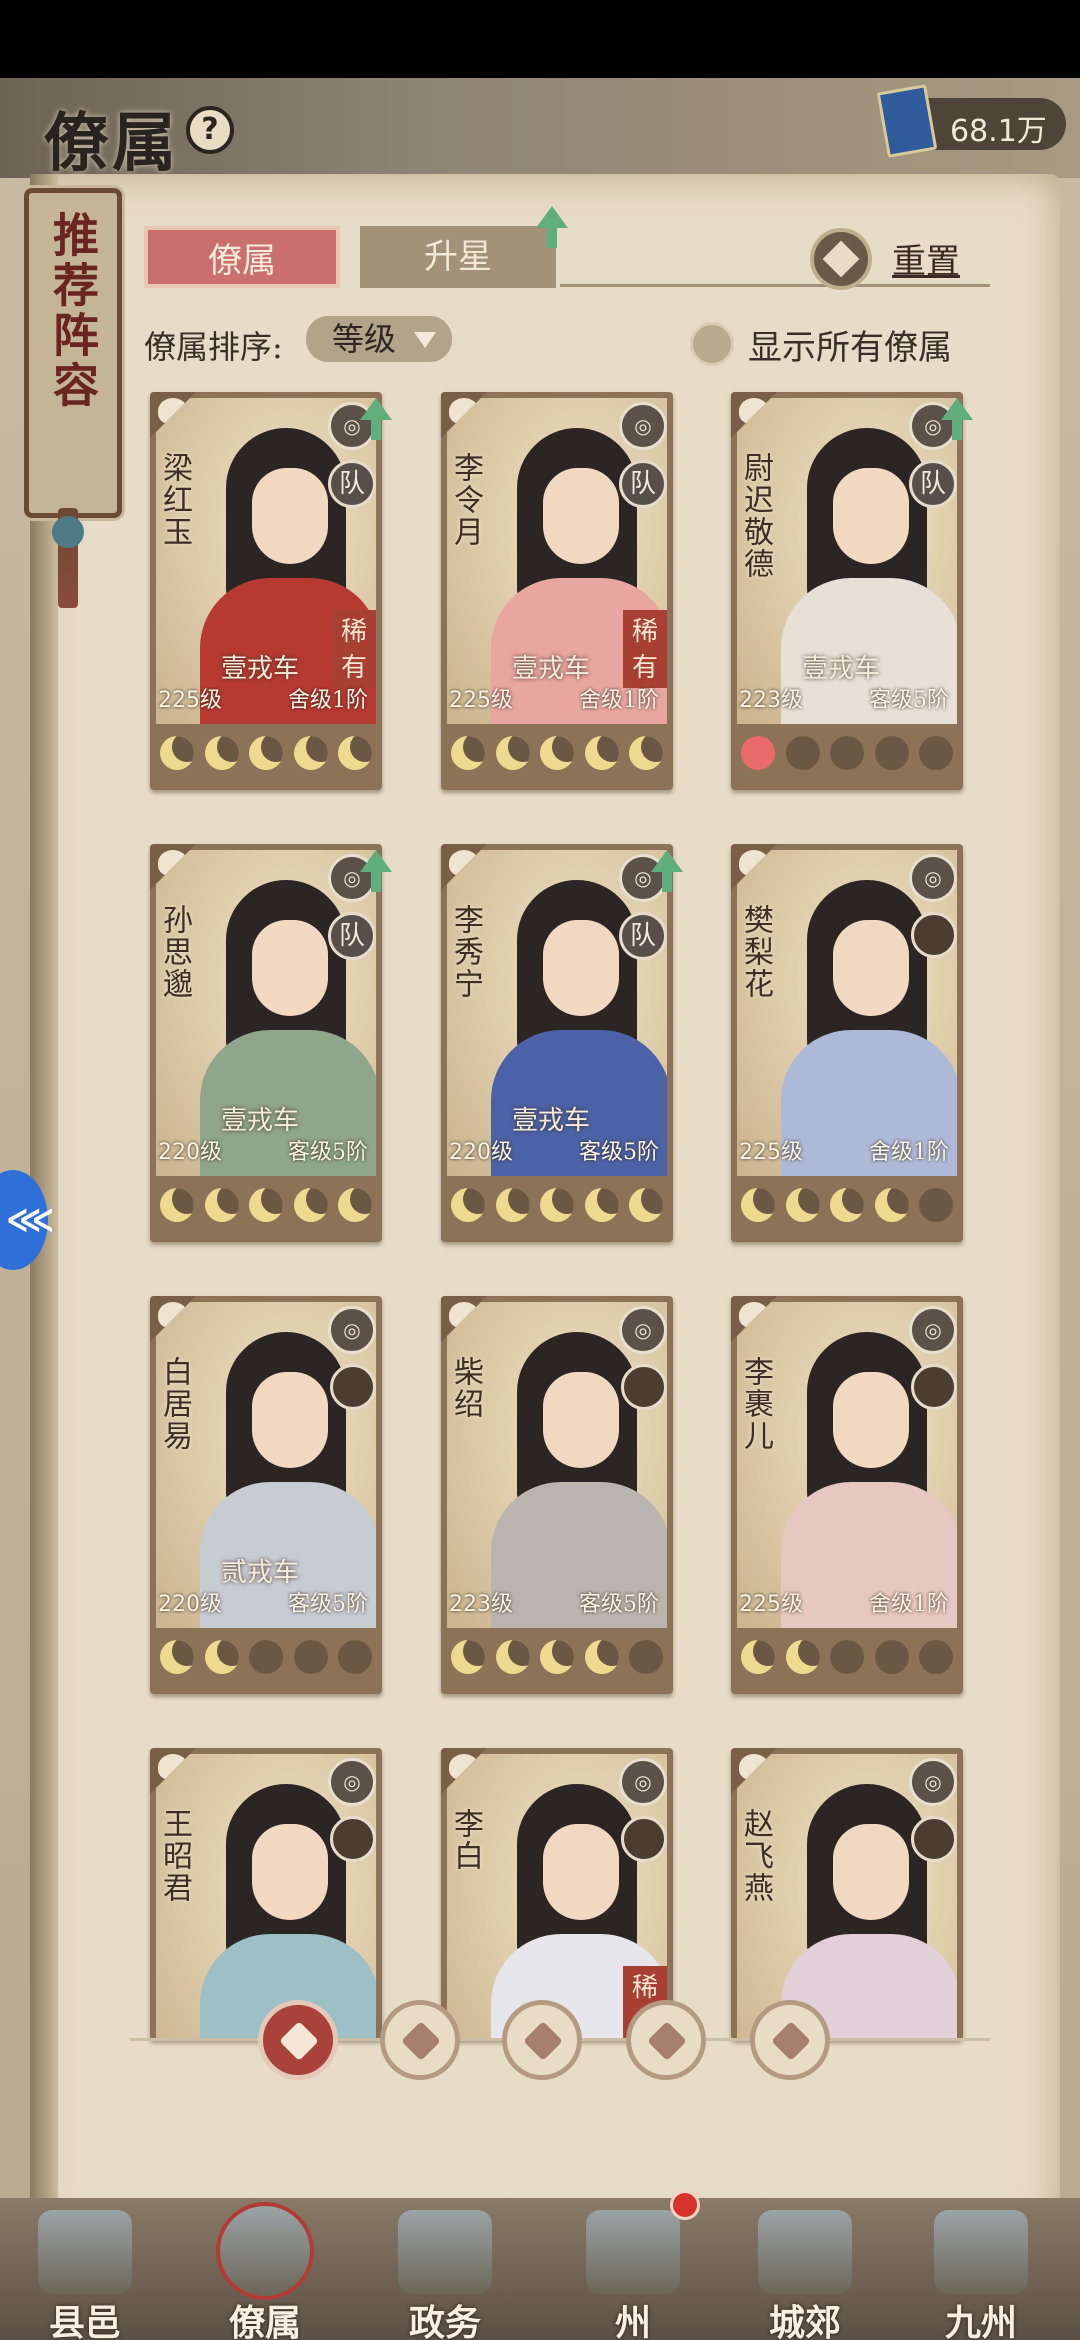  I want to click on currency-display: 68.1万, so click(971, 121).